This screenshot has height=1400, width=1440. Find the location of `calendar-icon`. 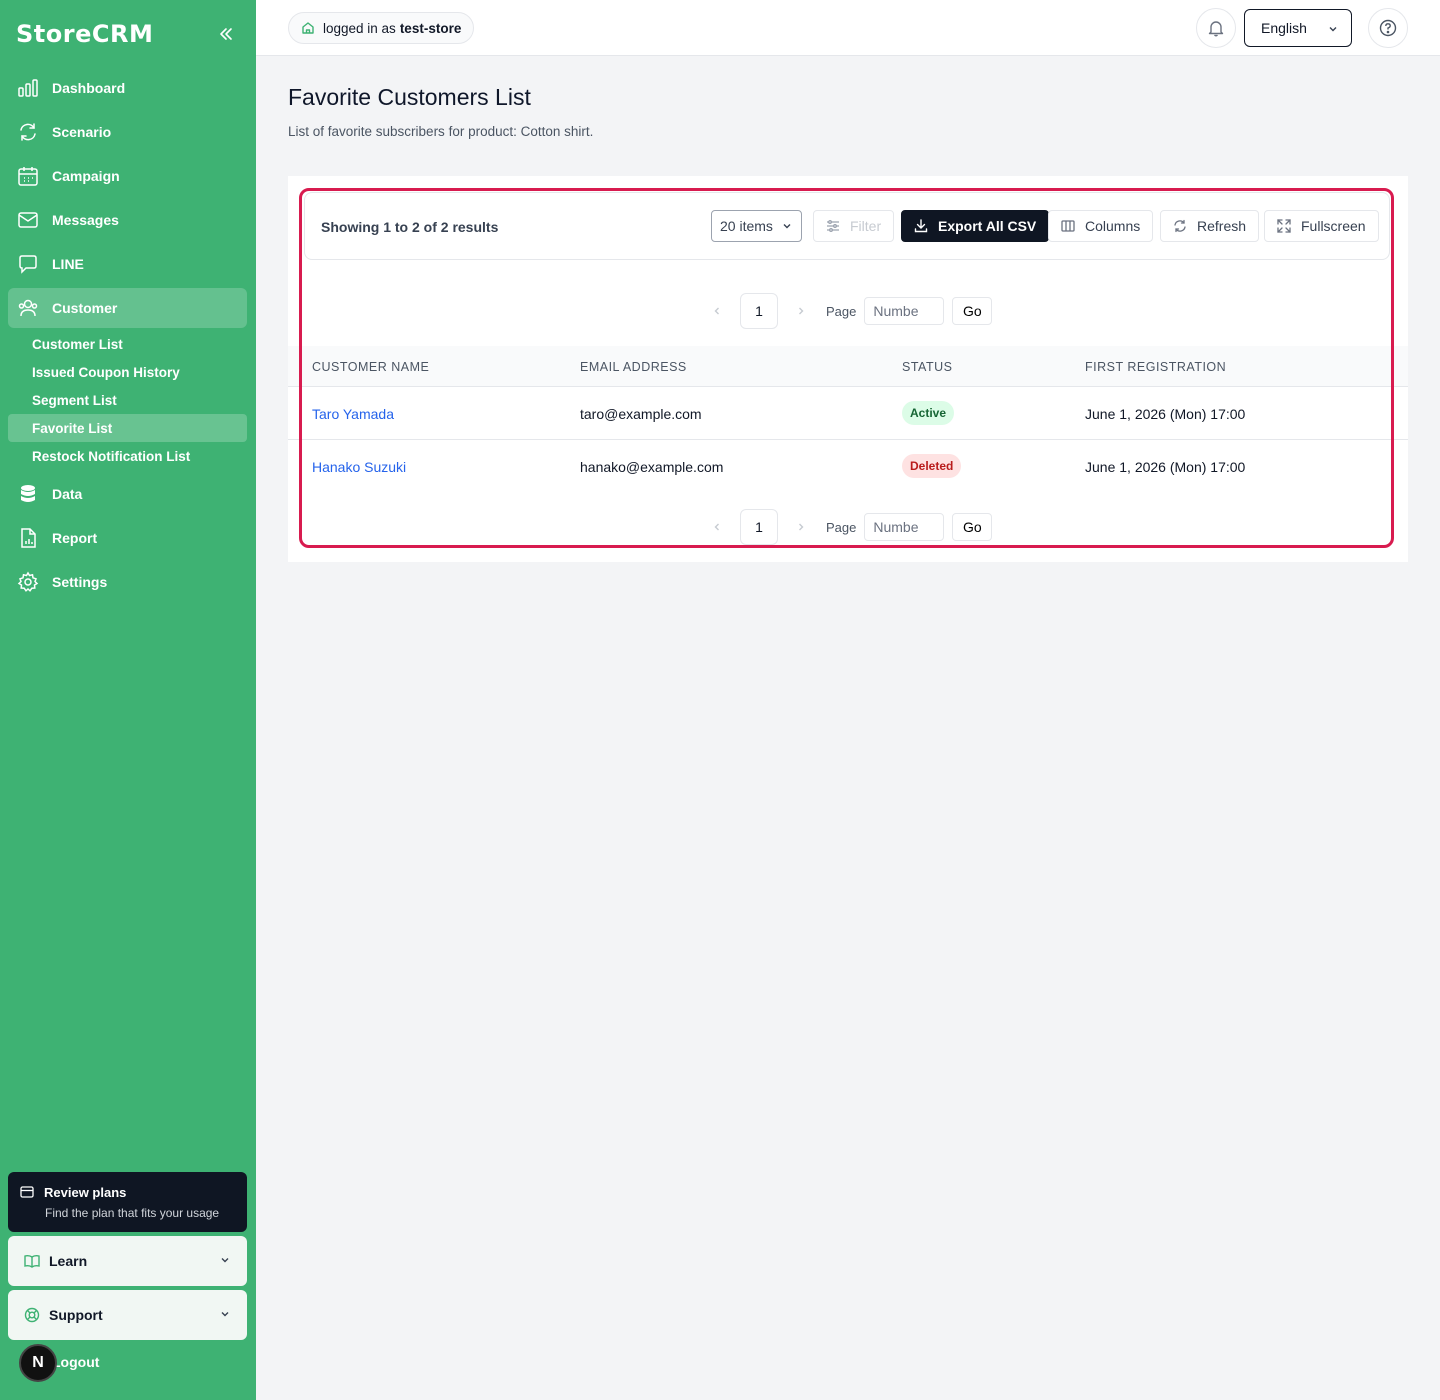

calendar-icon is located at coordinates (28, 176).